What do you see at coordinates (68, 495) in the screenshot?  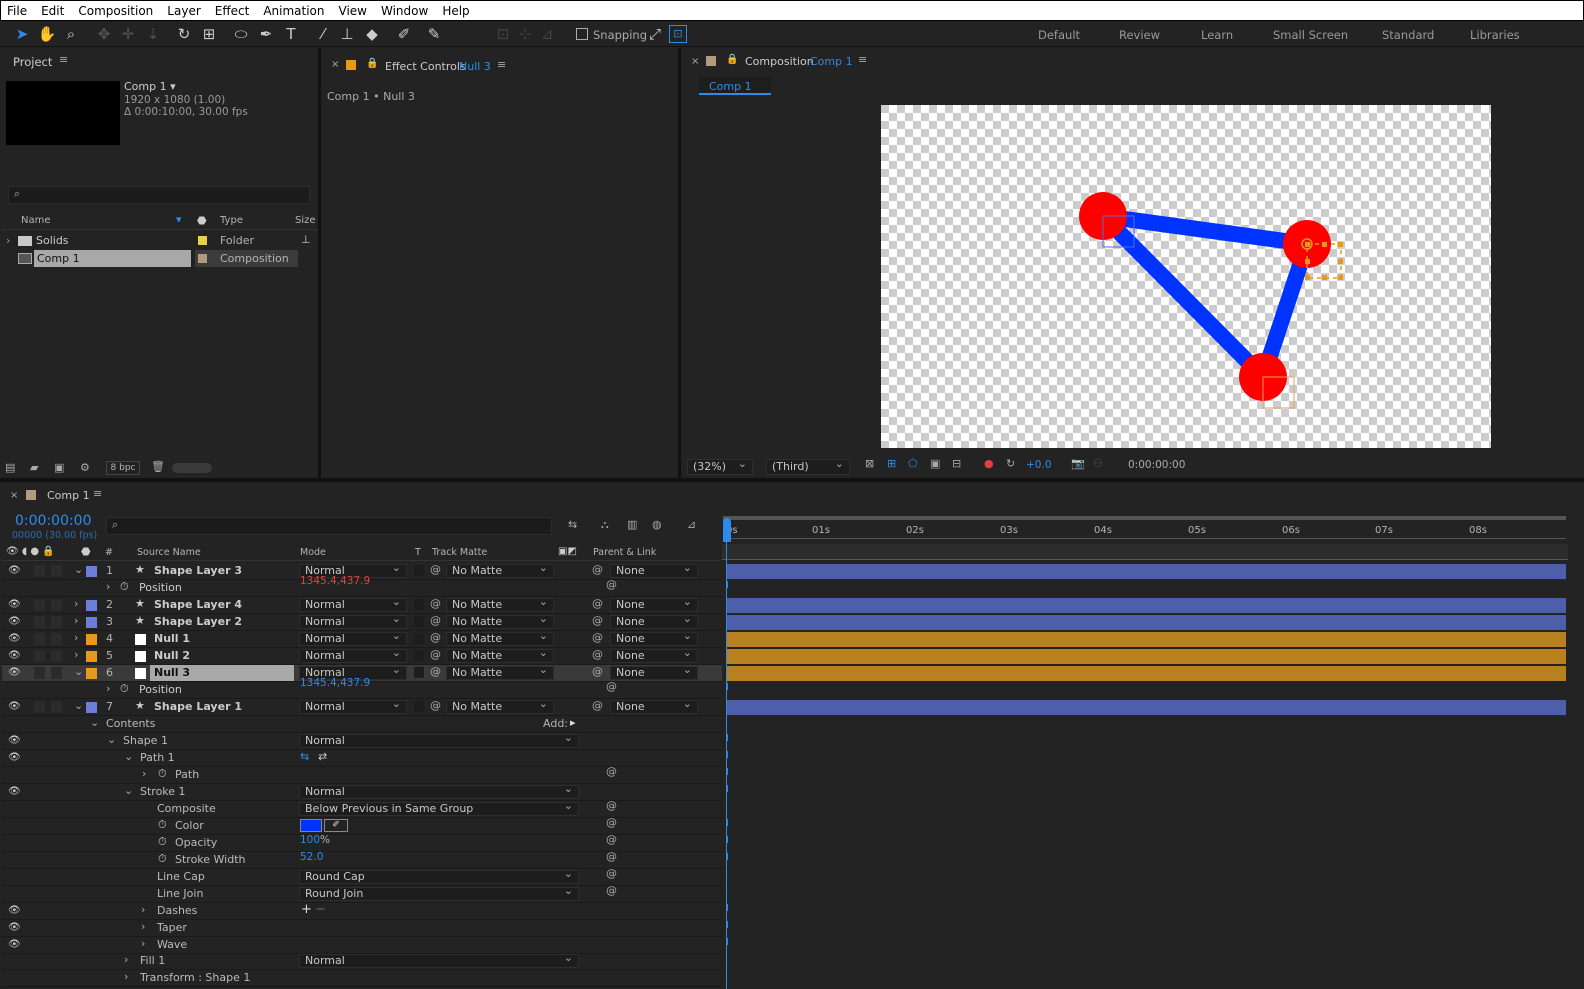 I see `timeline-tab-title: Comp 1` at bounding box center [68, 495].